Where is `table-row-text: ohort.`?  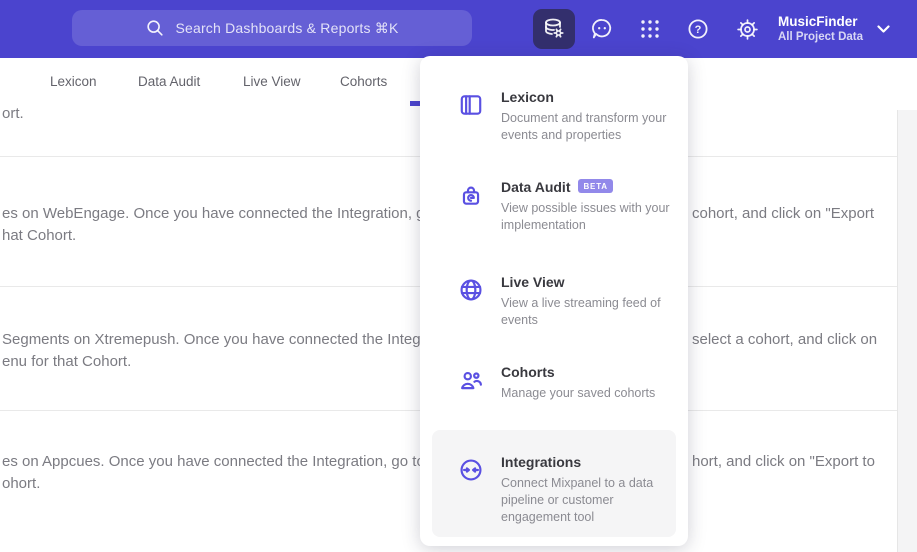
table-row-text: ohort. is located at coordinates (21, 483).